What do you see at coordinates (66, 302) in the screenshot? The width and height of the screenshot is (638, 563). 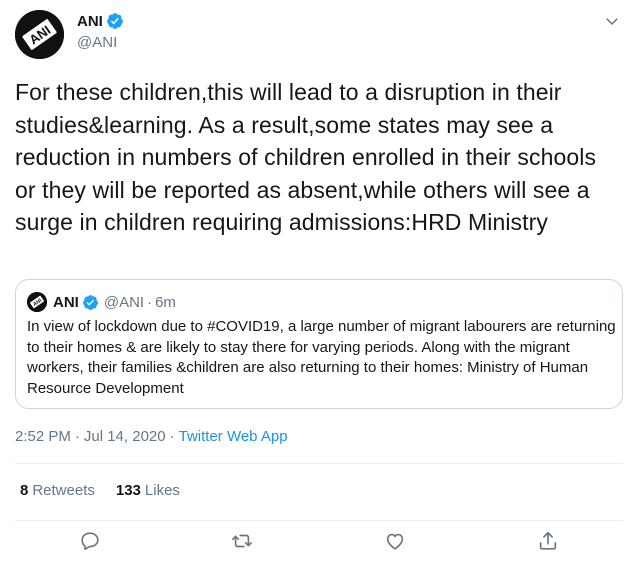 I see `quoted-display-name: ANI` at bounding box center [66, 302].